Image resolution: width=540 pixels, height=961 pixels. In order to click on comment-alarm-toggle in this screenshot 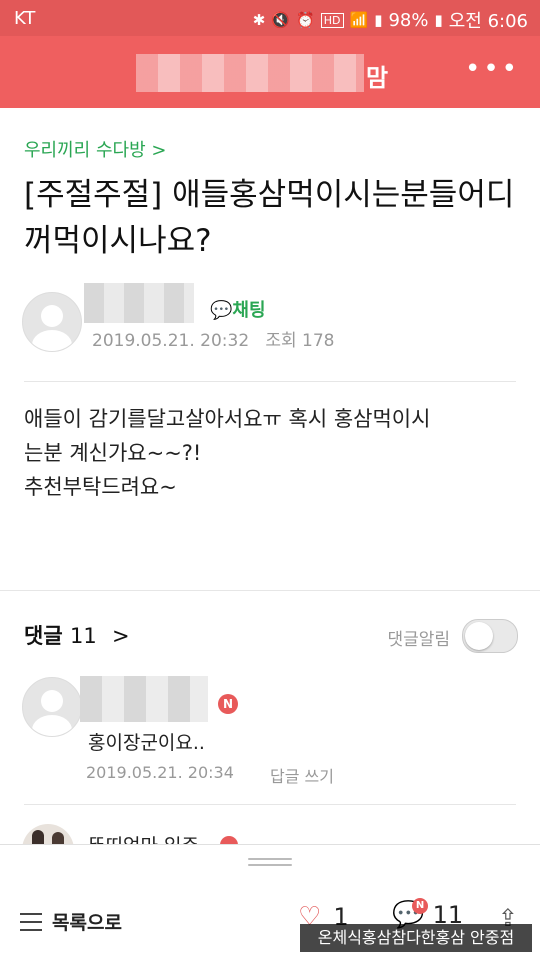, I will do `click(490, 636)`.